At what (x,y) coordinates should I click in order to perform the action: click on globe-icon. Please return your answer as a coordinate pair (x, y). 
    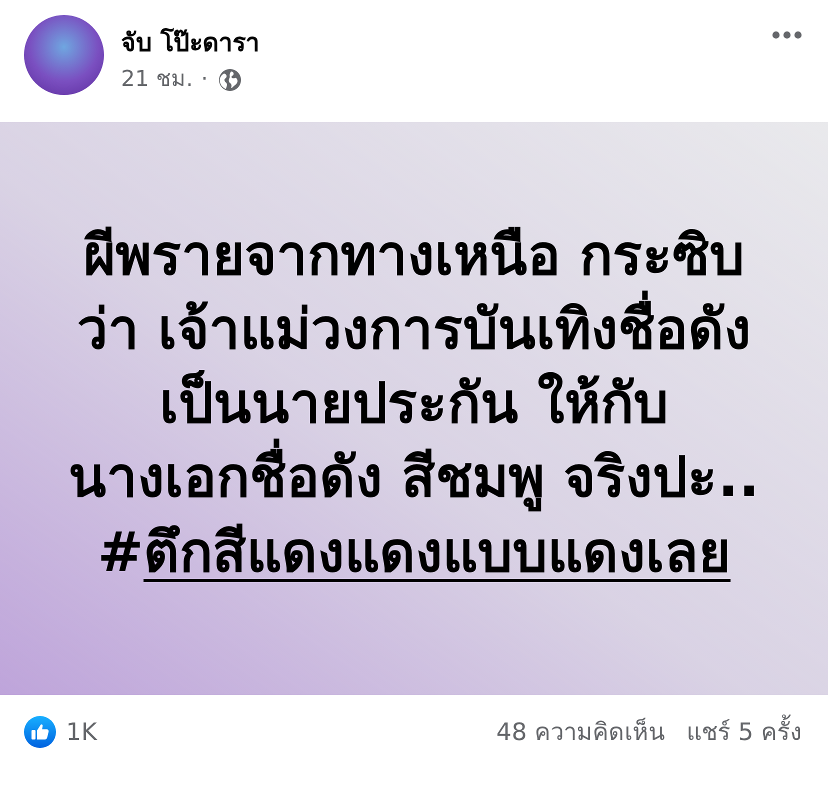
    Looking at the image, I should click on (230, 80).